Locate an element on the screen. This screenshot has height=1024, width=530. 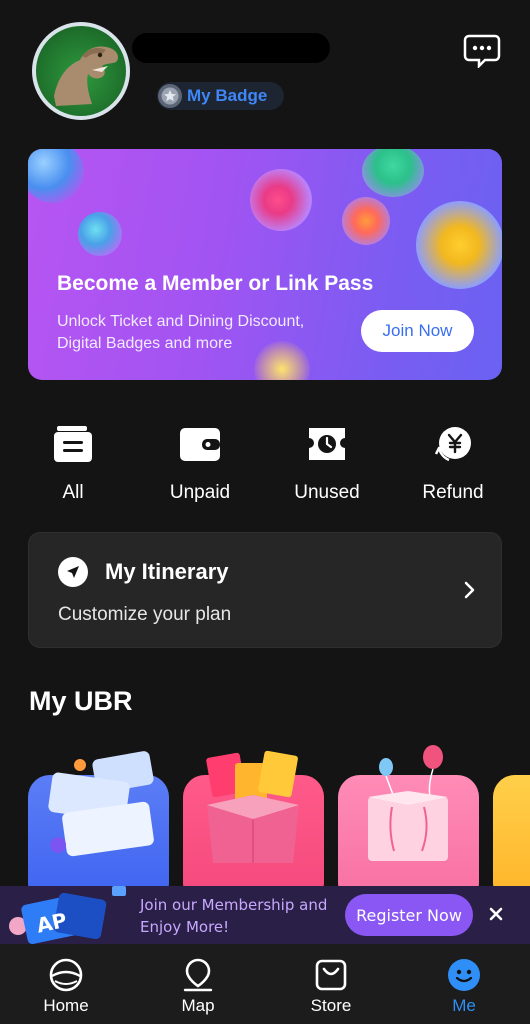
bubble-gift-decoration is located at coordinates (281, 200).